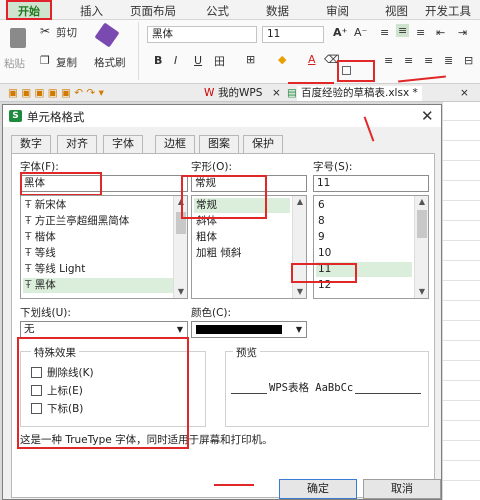  I want to click on underline-button: U, so click(198, 60).